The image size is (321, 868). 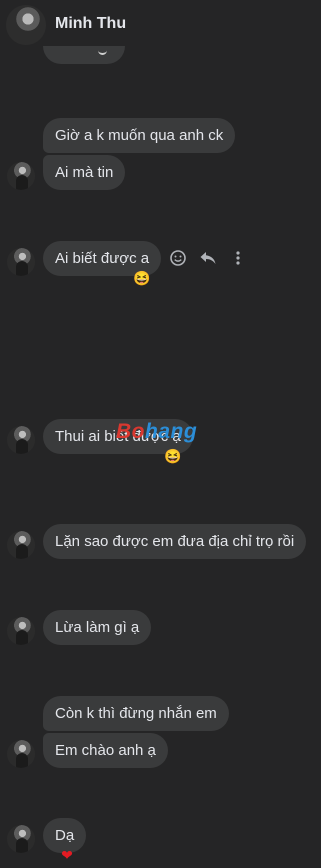 What do you see at coordinates (84, 172) in the screenshot?
I see `message-bubble: Ai mà tin` at bounding box center [84, 172].